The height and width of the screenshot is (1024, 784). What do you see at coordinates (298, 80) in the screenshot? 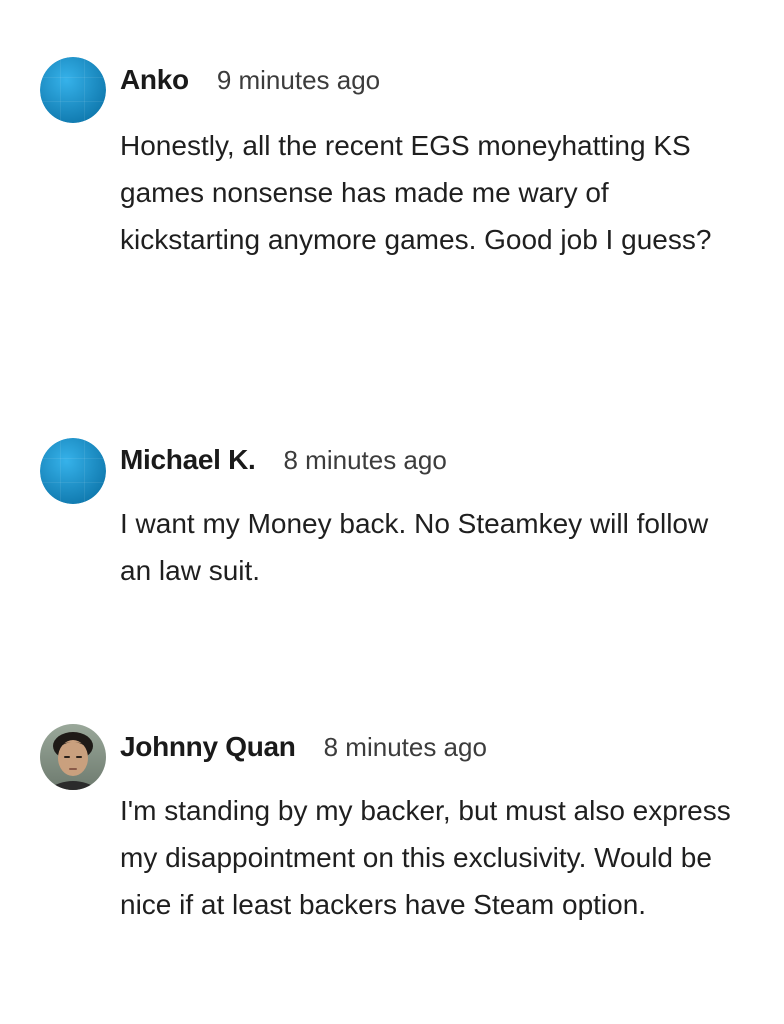
I see `timestamp: 9 minutes ago` at bounding box center [298, 80].